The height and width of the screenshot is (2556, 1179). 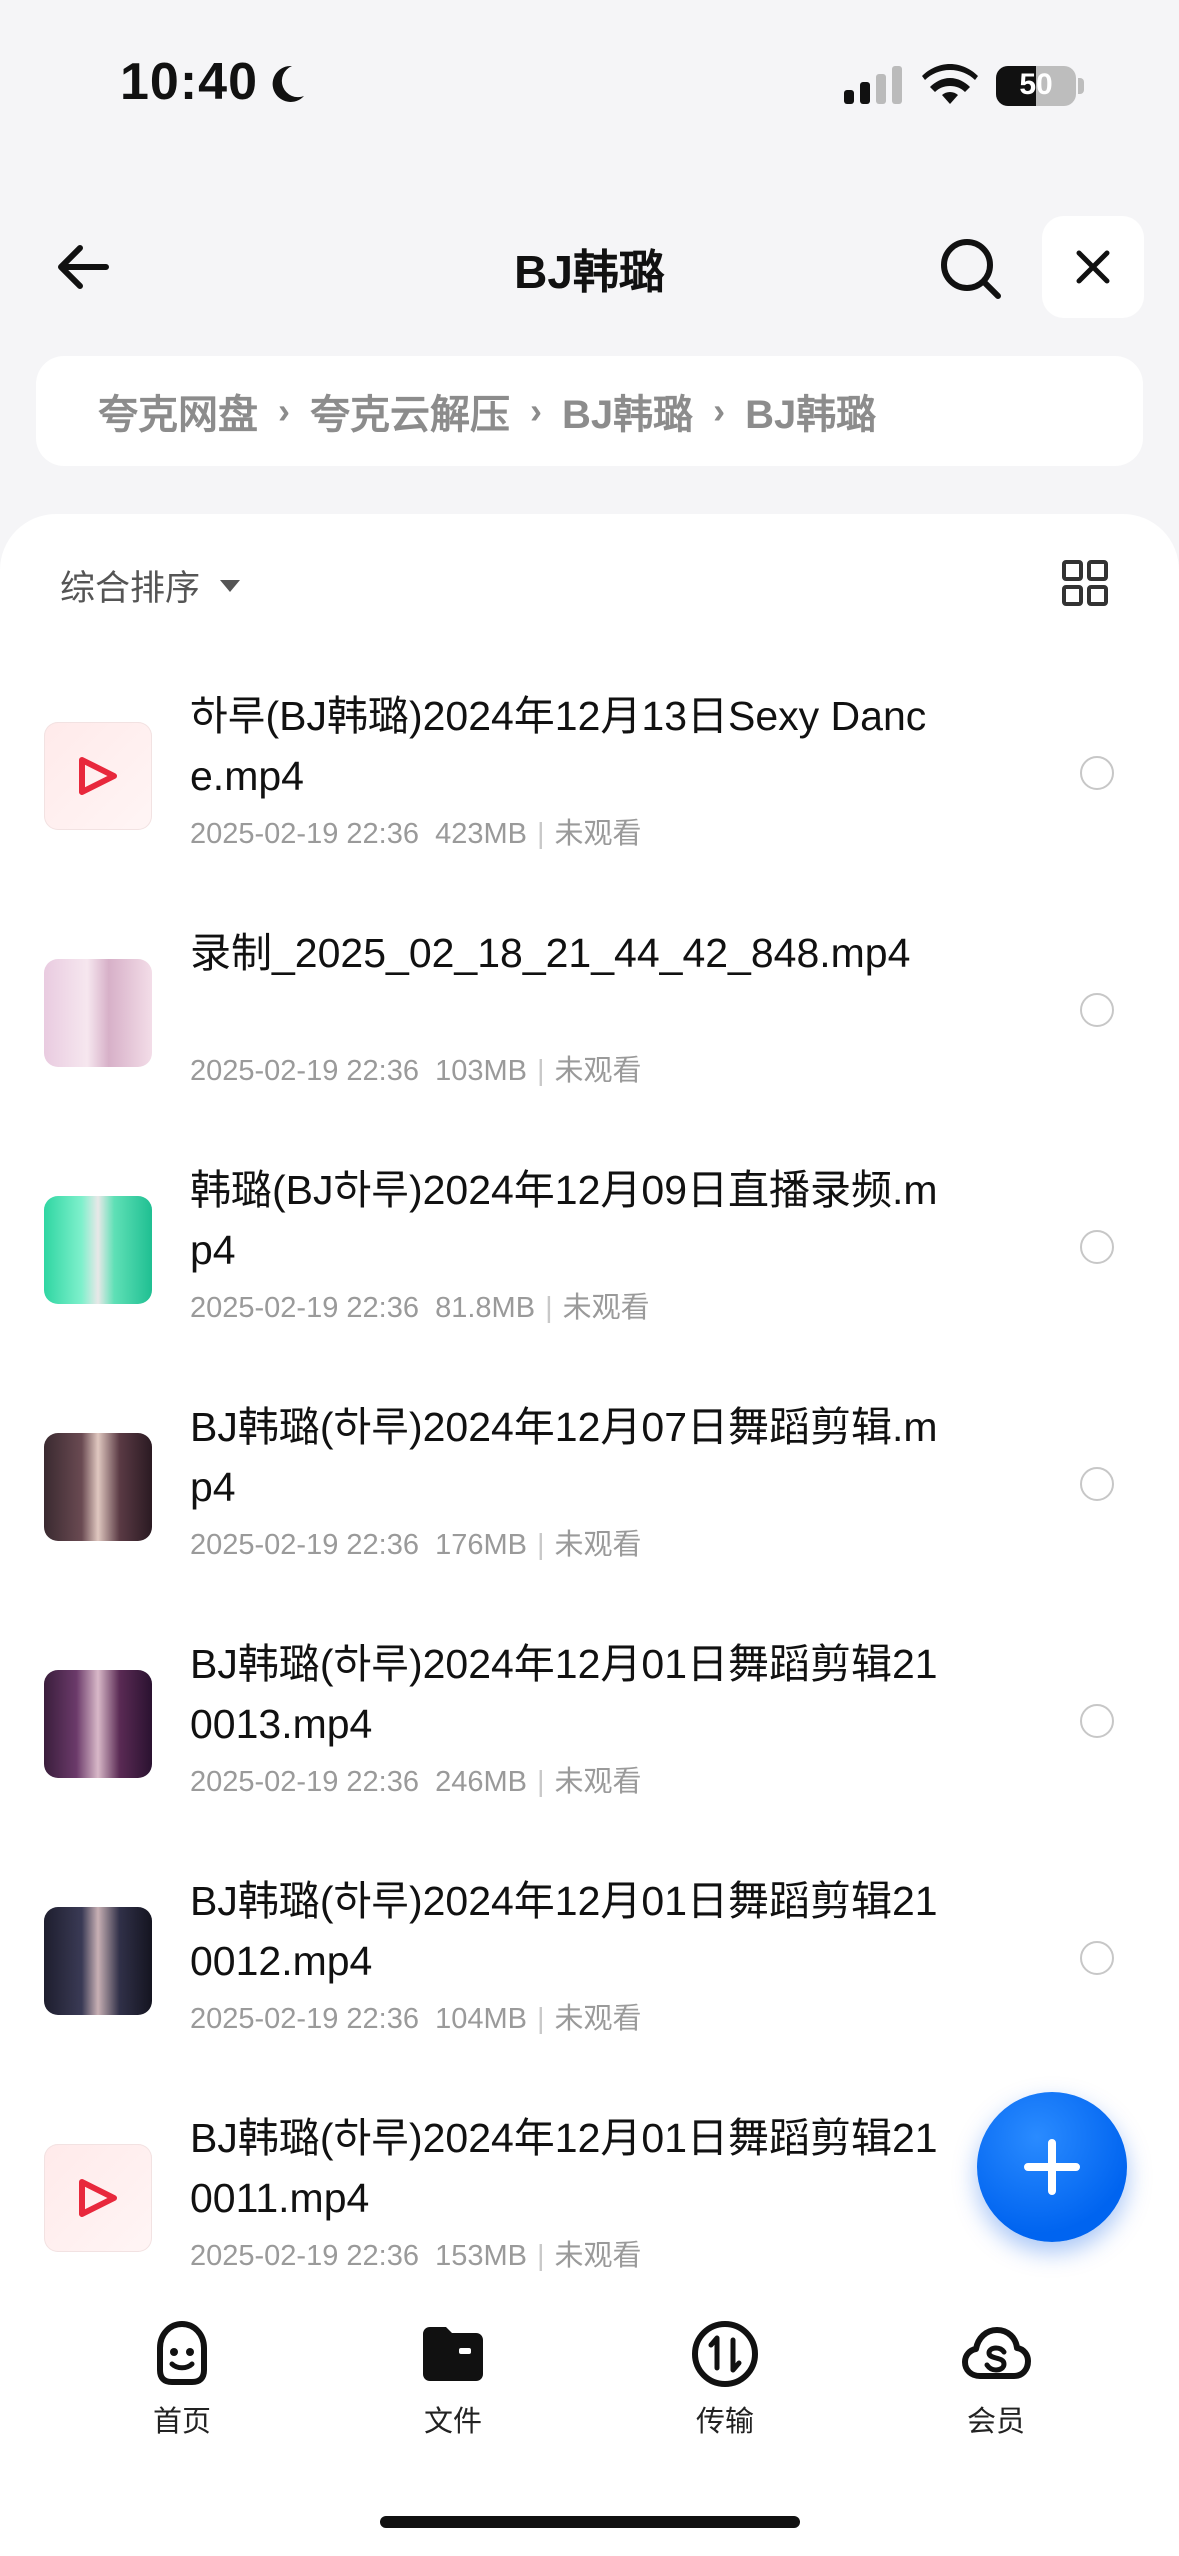 What do you see at coordinates (971, 269) in the screenshot?
I see `search-icon` at bounding box center [971, 269].